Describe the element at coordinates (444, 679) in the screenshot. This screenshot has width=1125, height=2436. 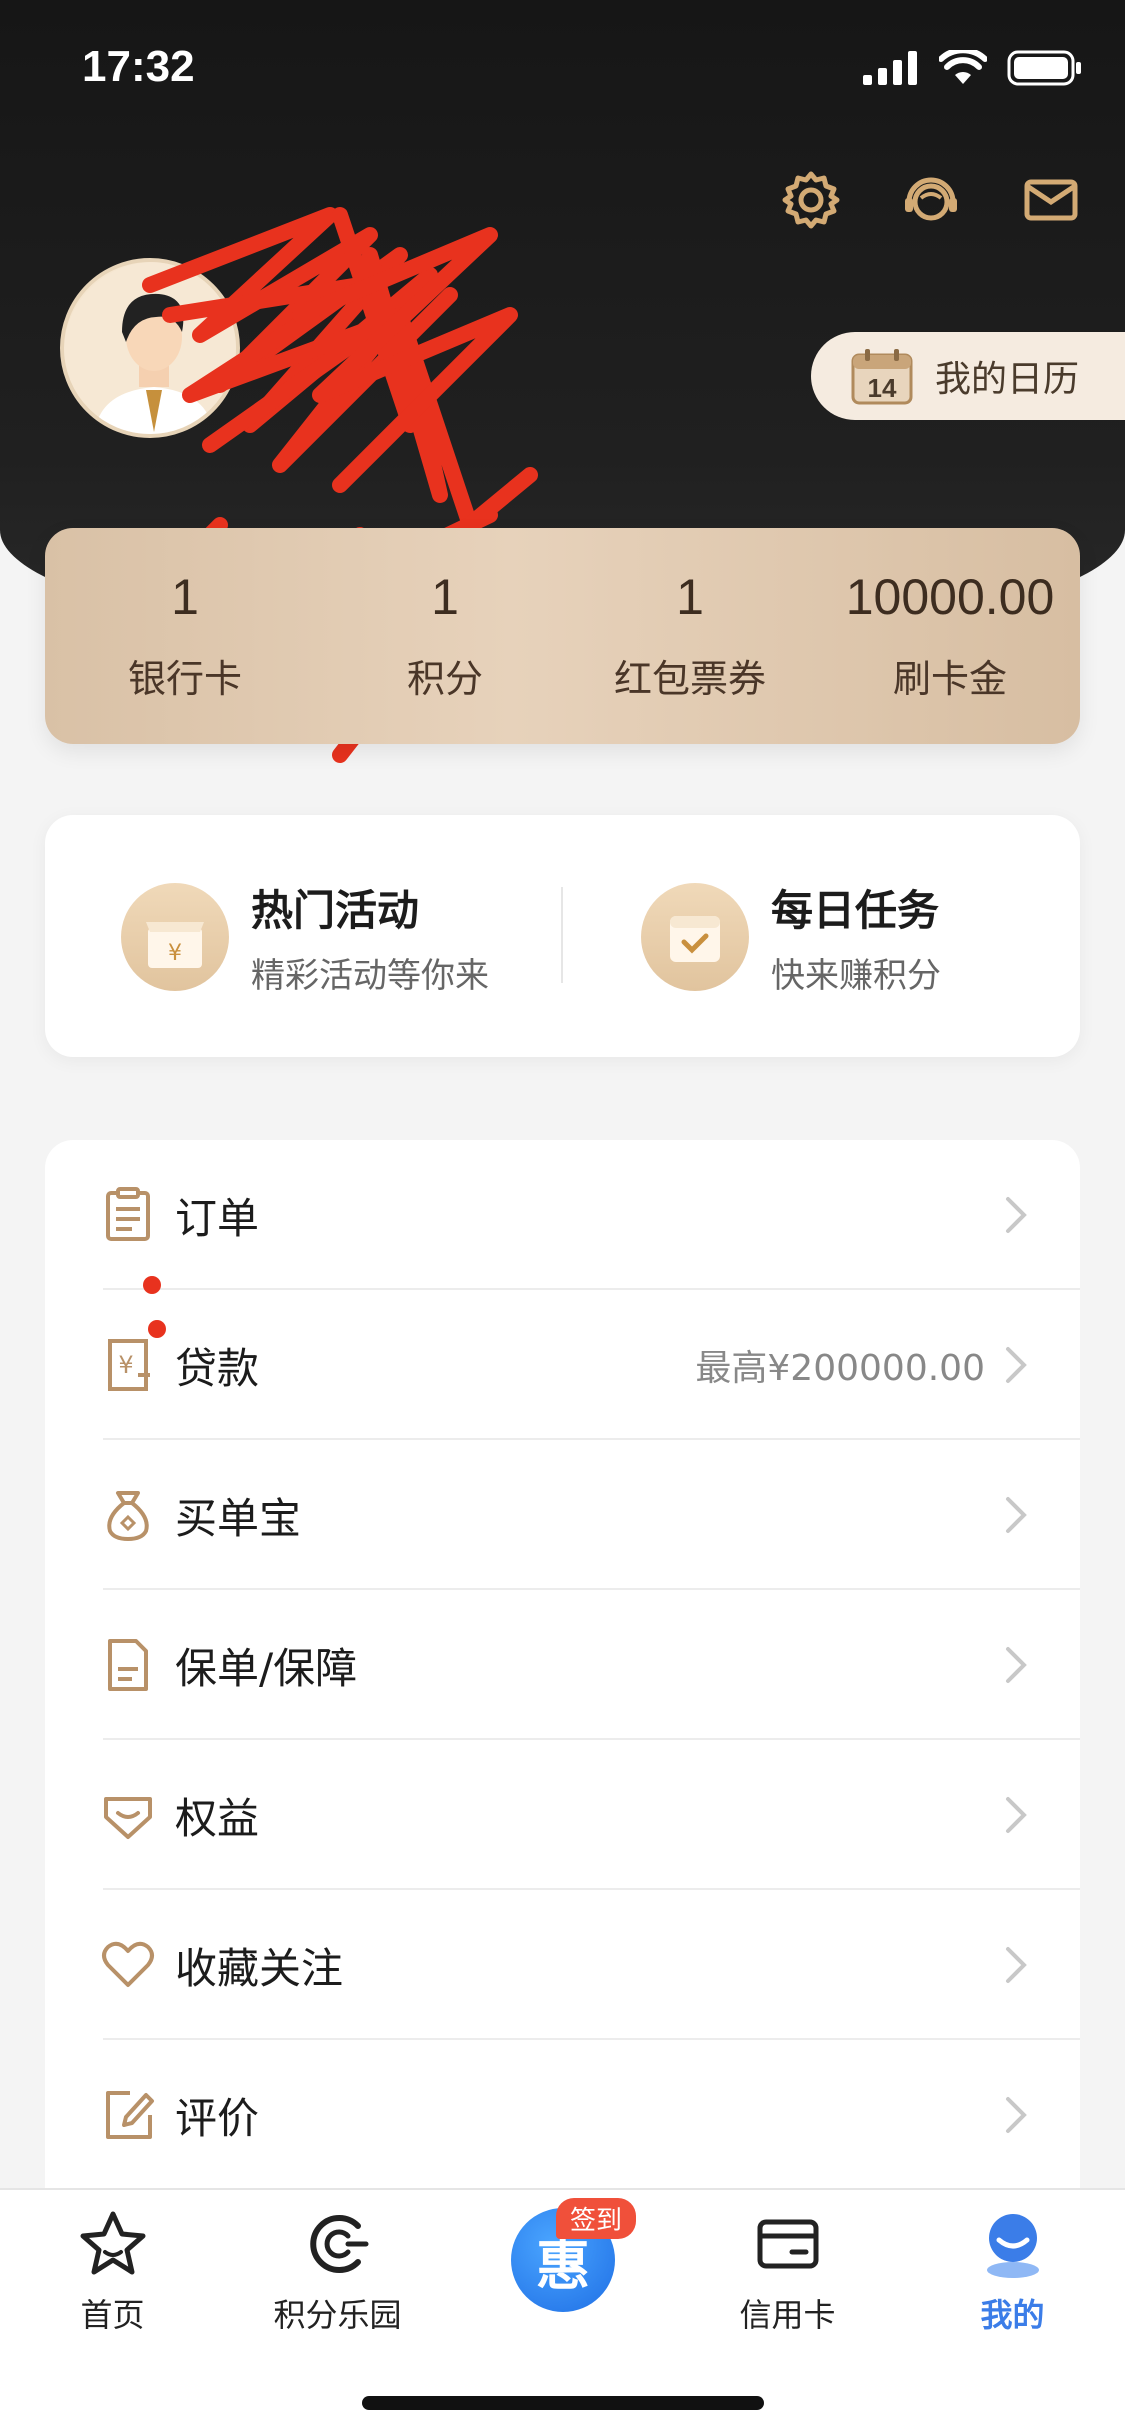
I see `stat-label: 积分` at that location.